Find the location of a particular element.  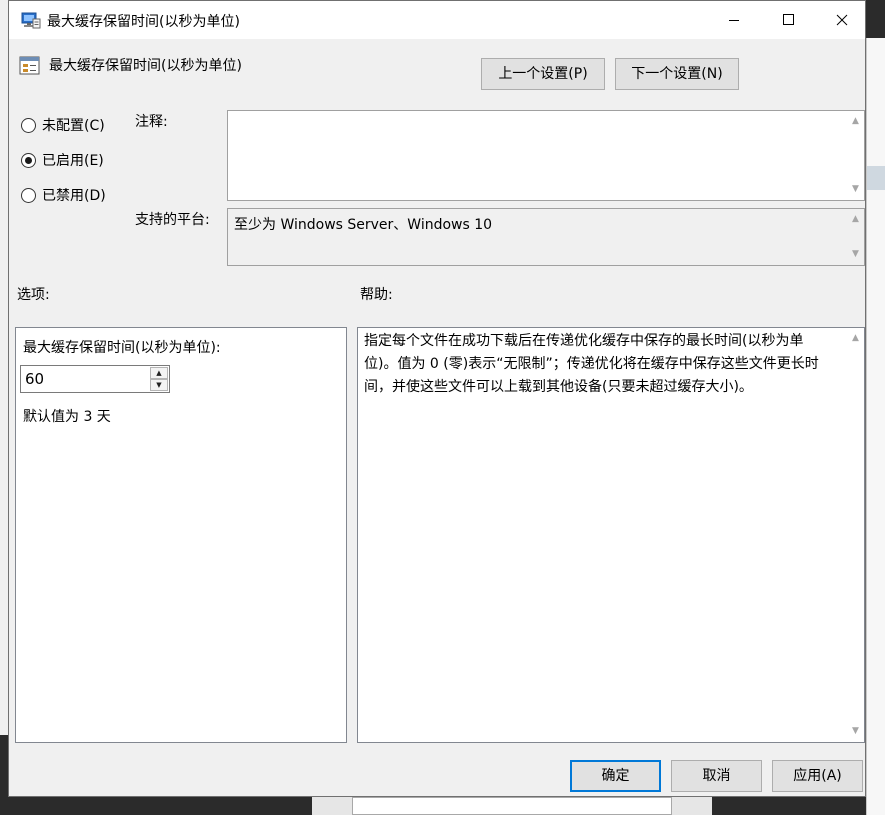

maximize-icon is located at coordinates (788, 19).